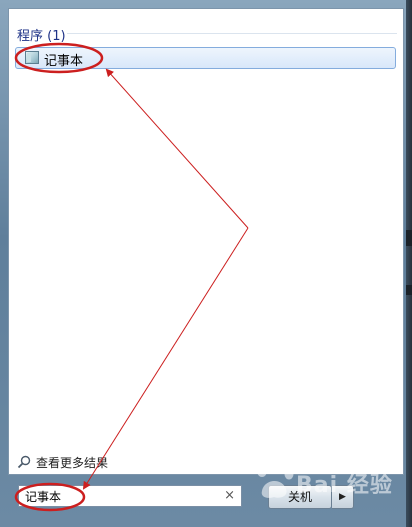 This screenshot has width=412, height=527. Describe the element at coordinates (232, 33) in the screenshot. I see `group-divider` at that location.